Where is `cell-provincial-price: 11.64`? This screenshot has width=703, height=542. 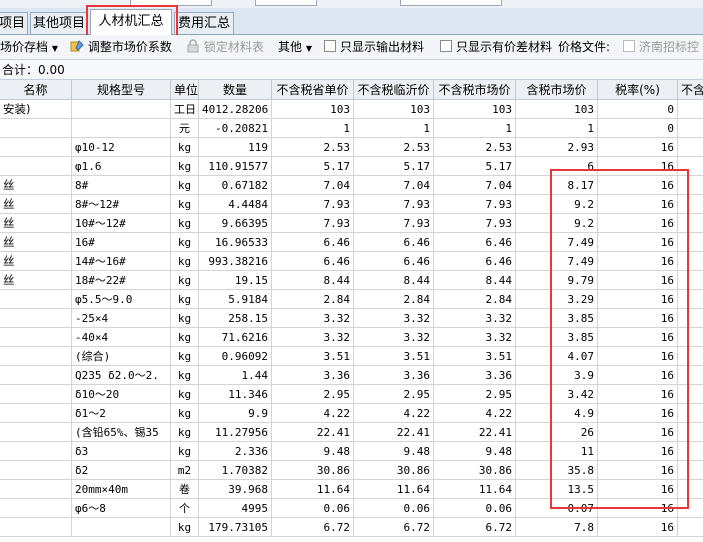
cell-provincial-price: 11.64 is located at coordinates (313, 489).